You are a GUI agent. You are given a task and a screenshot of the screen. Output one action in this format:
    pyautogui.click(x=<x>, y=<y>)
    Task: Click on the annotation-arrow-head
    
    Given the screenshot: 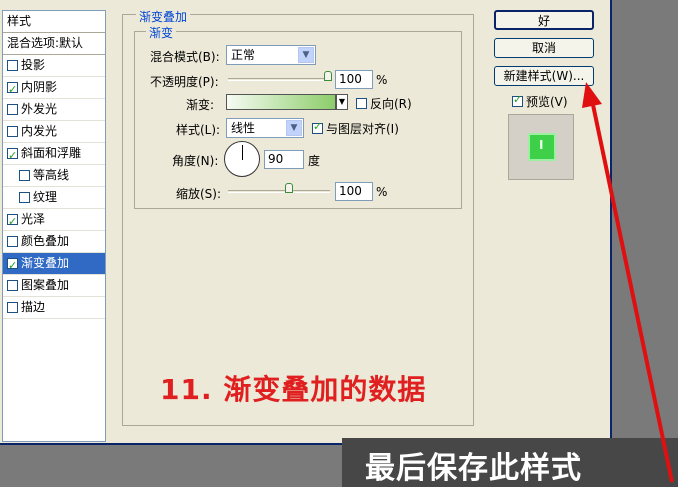 What is the action you would take?
    pyautogui.click(x=592, y=95)
    